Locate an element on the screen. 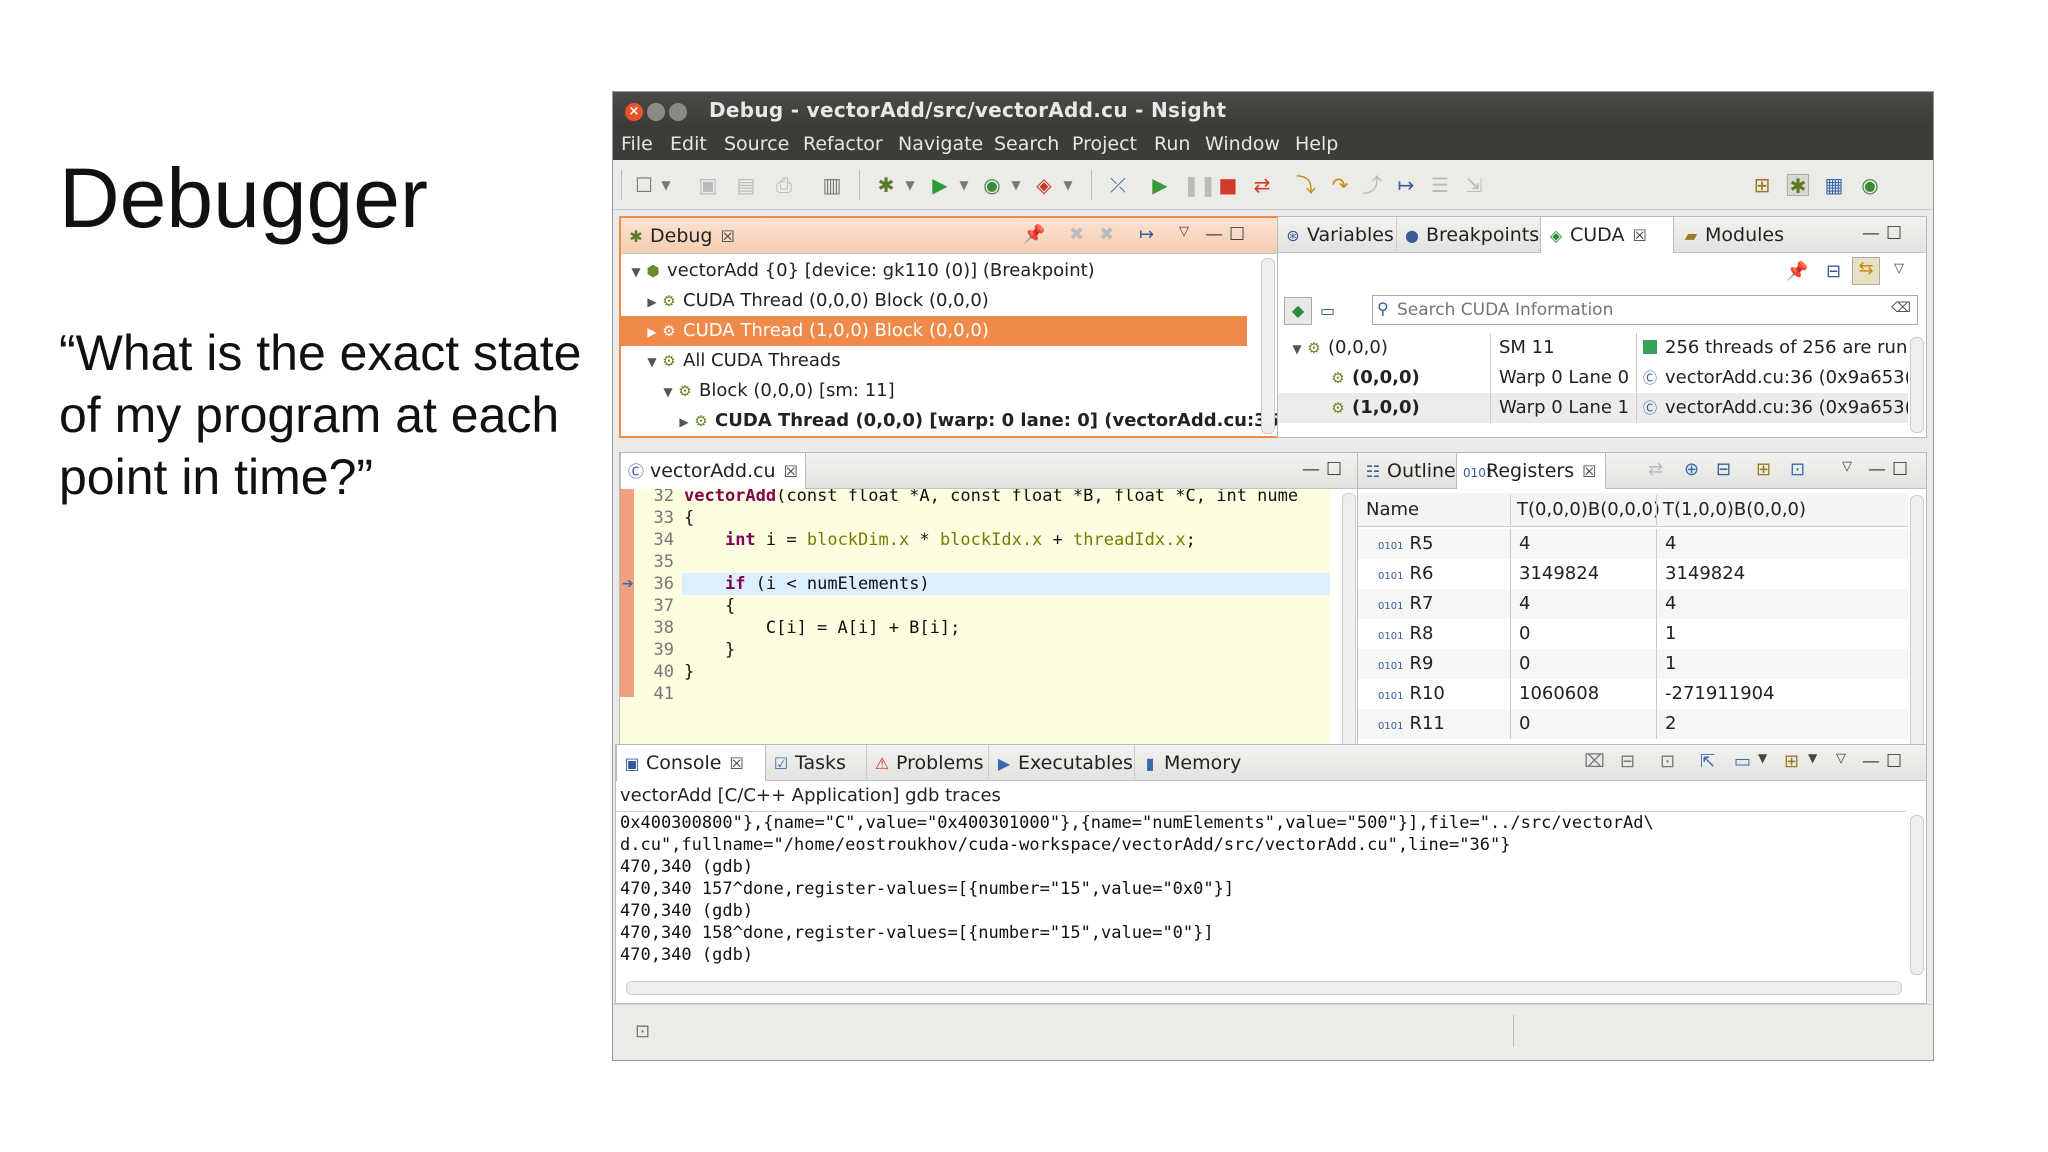  remove-all-icon: ✖ is located at coordinates (1106, 234).